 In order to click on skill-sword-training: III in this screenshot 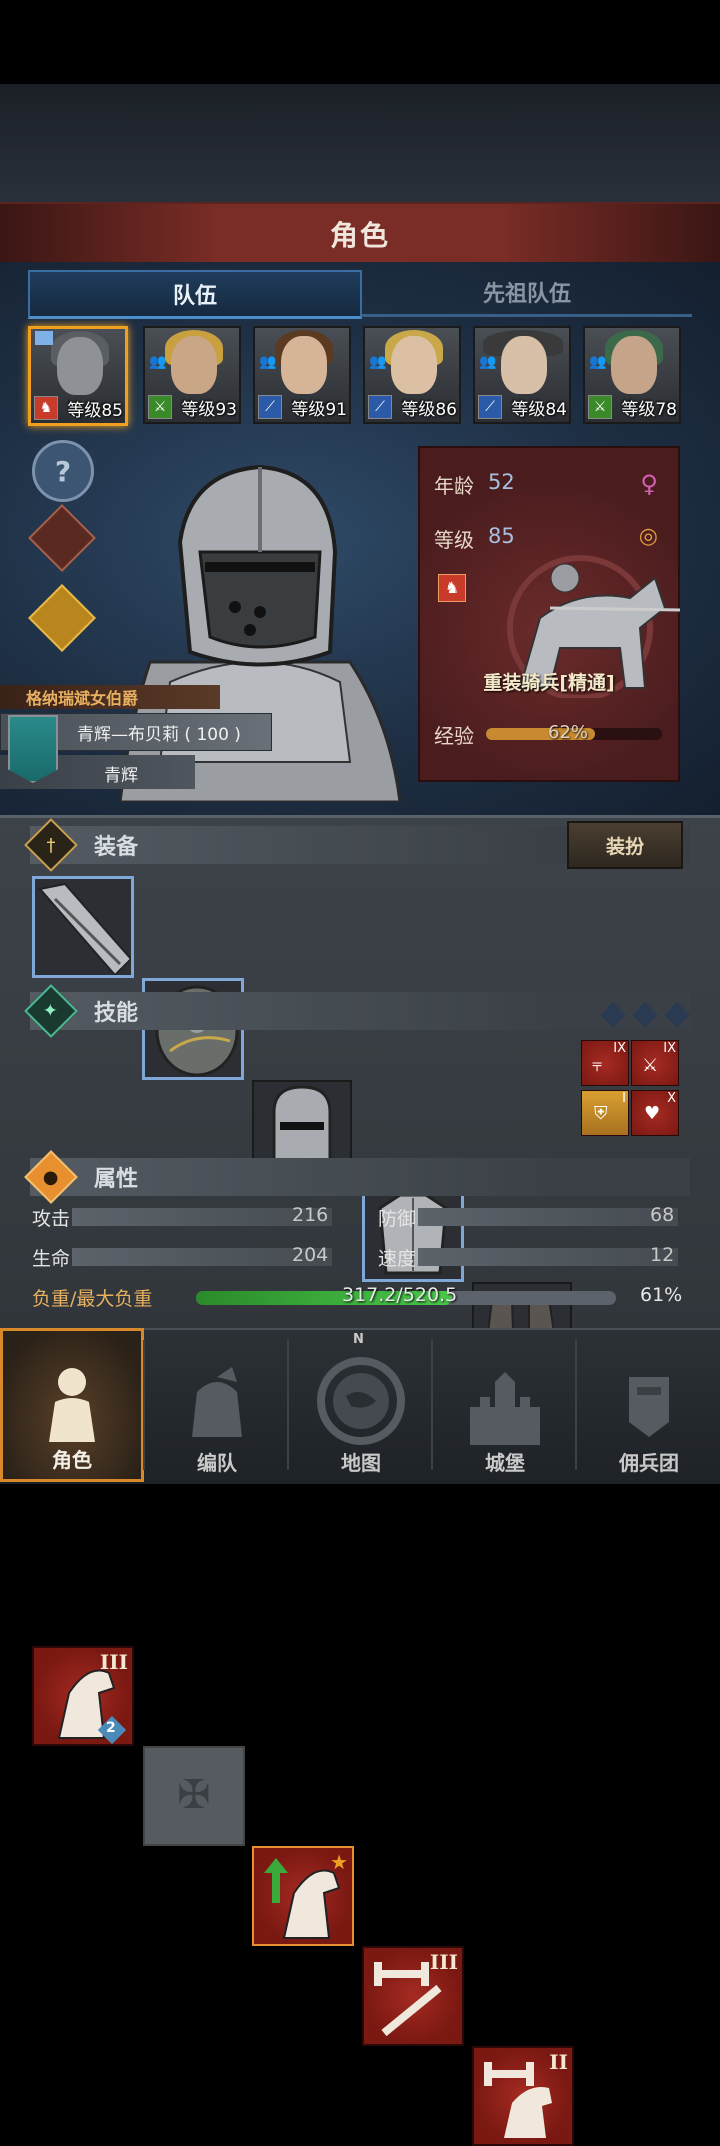, I will do `click(413, 1996)`.